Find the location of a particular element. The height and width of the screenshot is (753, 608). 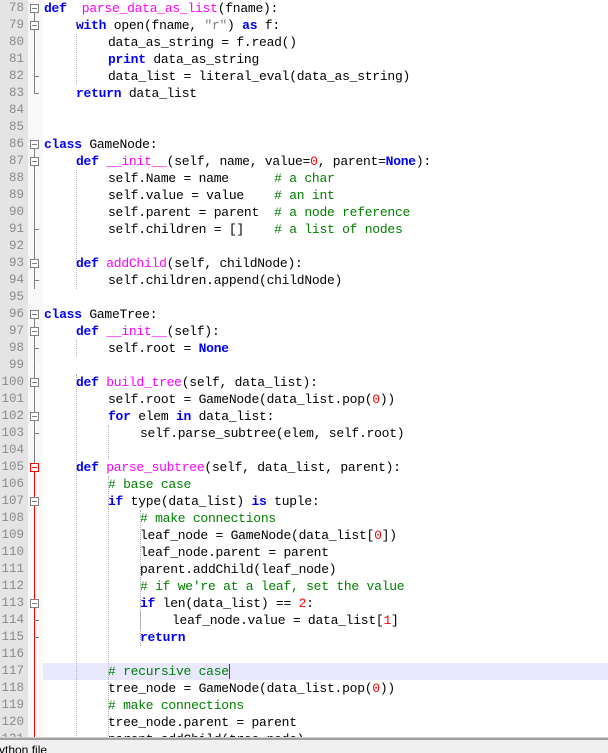

token-fn: parse_data_as_list is located at coordinates (149, 8).